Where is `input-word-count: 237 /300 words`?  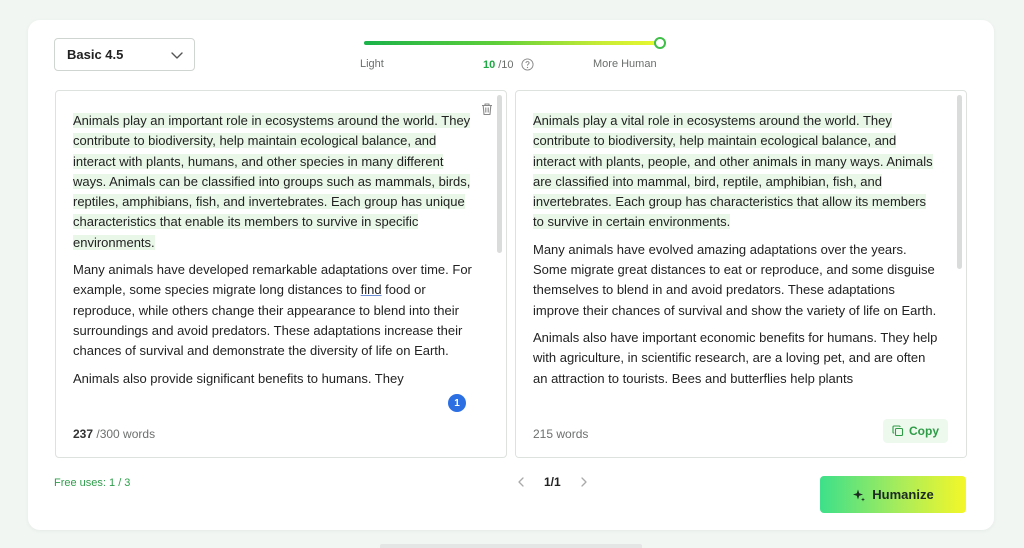 input-word-count: 237 /300 words is located at coordinates (114, 434).